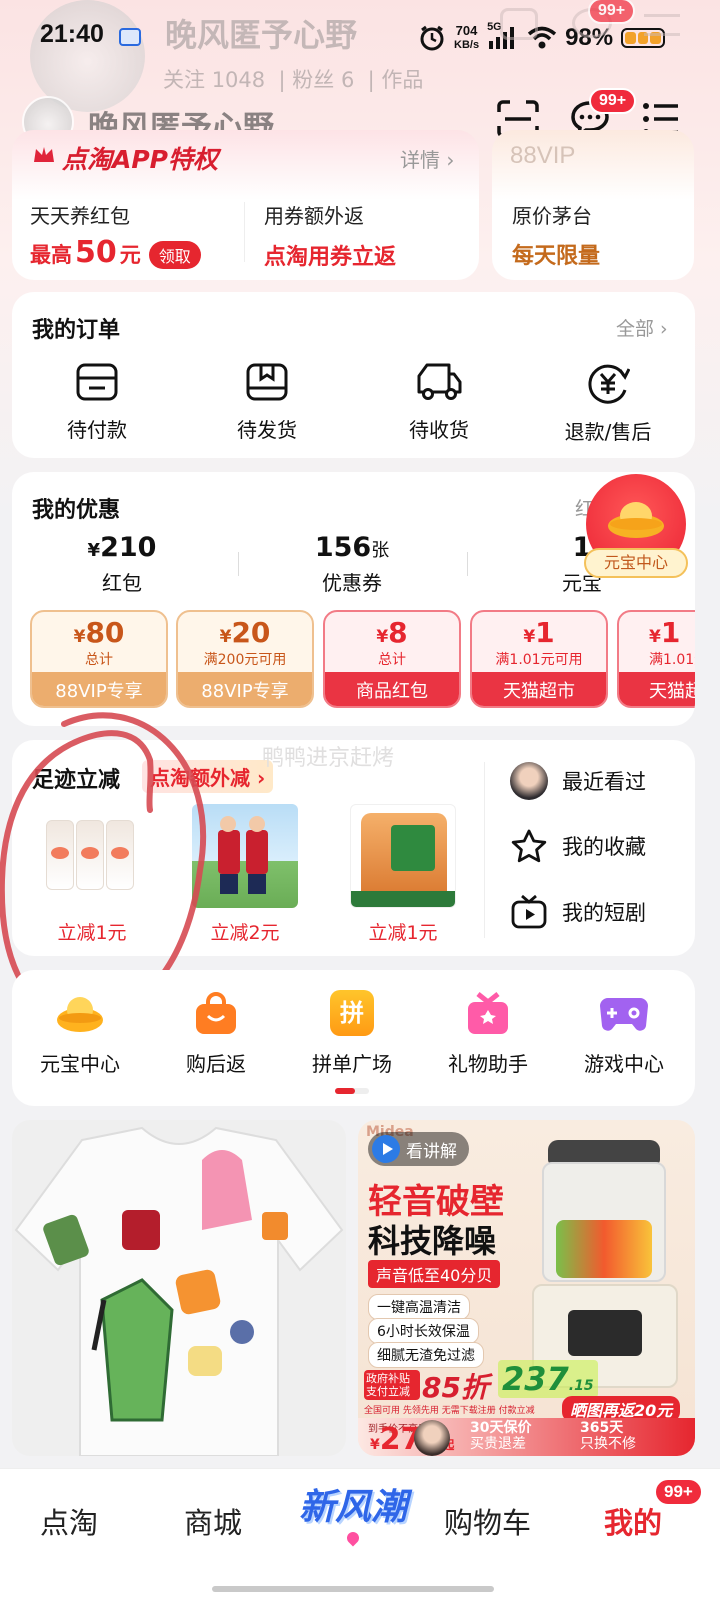 The image size is (720, 1600). Describe the element at coordinates (140, 159) in the screenshot. I see `vip-title: 点淘APP特权` at that location.